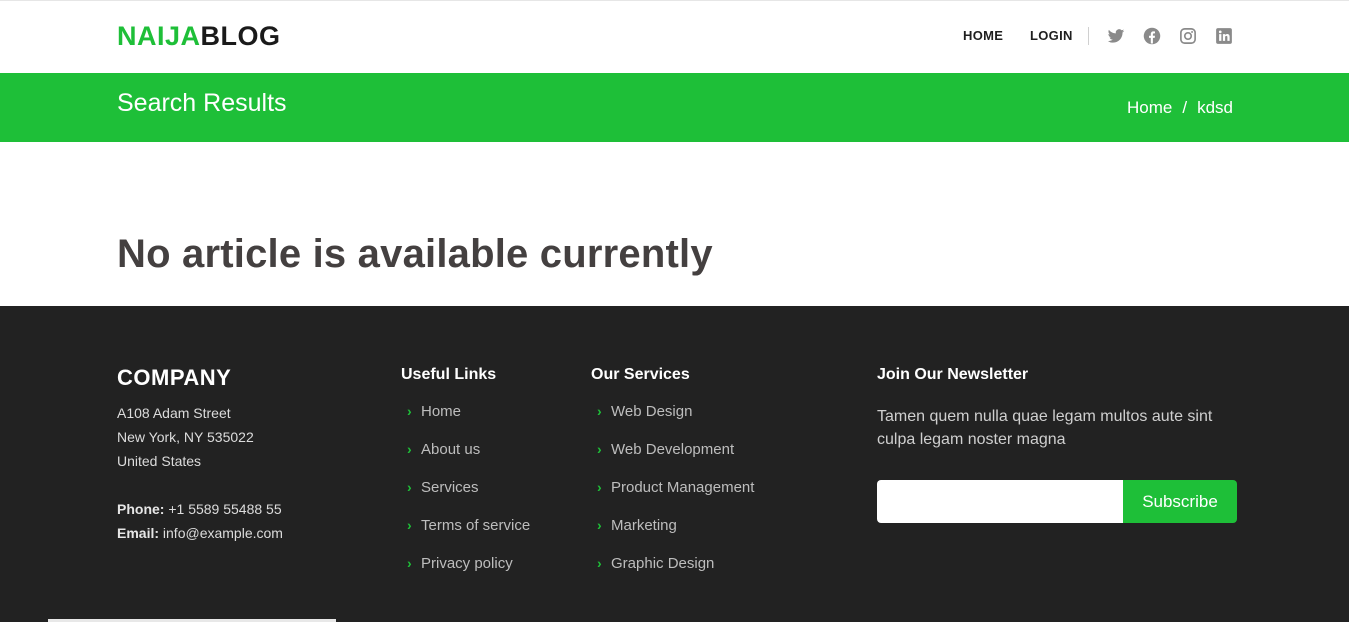 This screenshot has width=1349, height=622. What do you see at coordinates (652, 411) in the screenshot?
I see `footer-service-label: Web Design` at bounding box center [652, 411].